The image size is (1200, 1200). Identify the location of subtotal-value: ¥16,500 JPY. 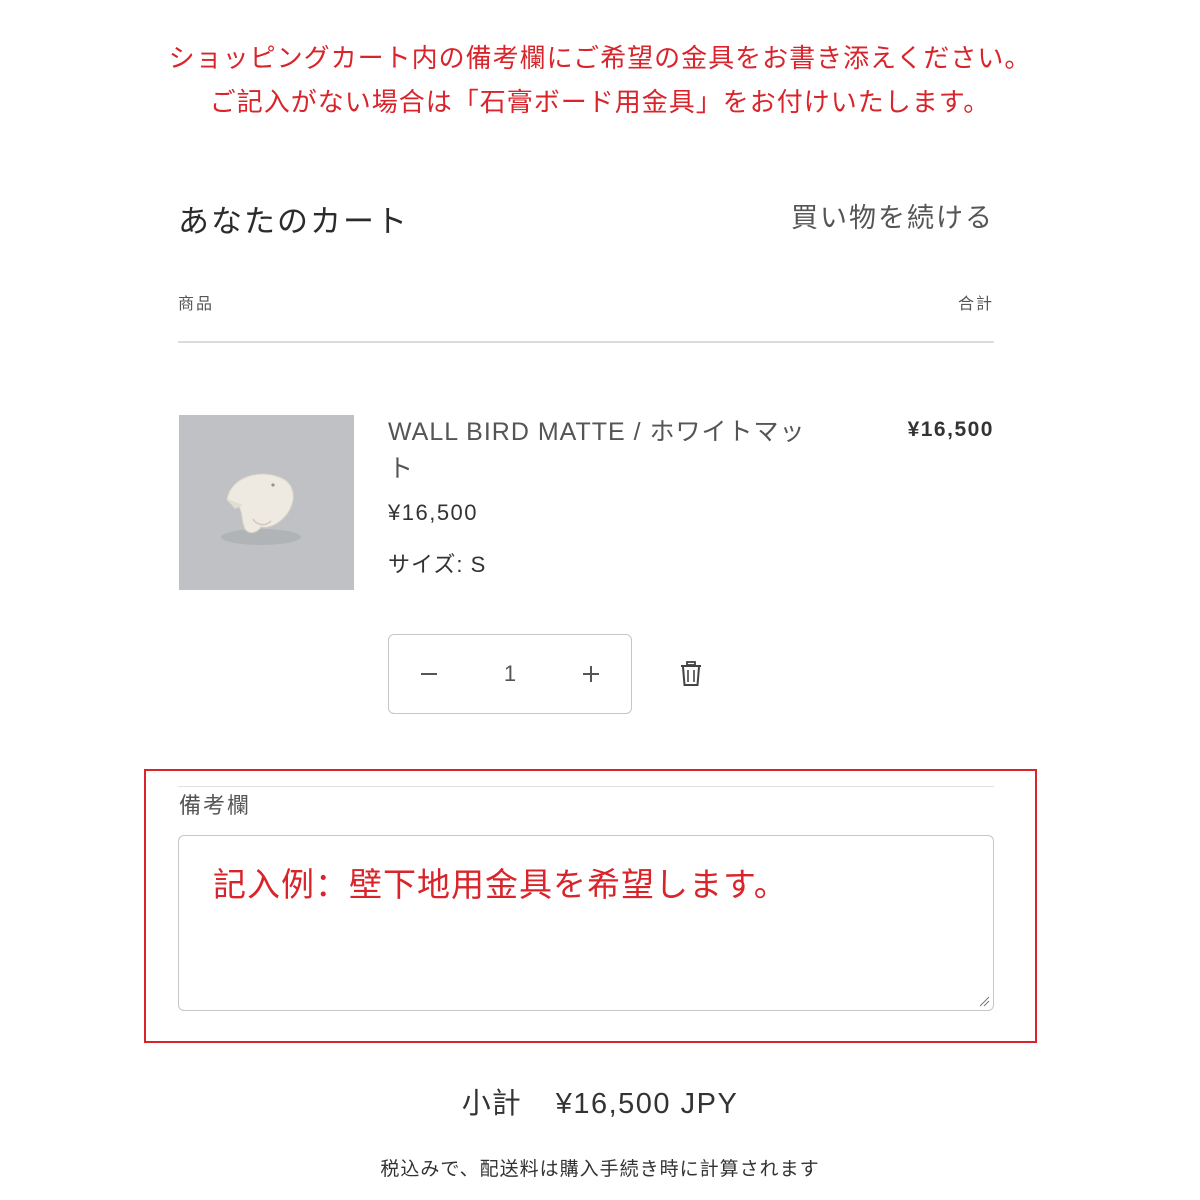
(647, 1104).